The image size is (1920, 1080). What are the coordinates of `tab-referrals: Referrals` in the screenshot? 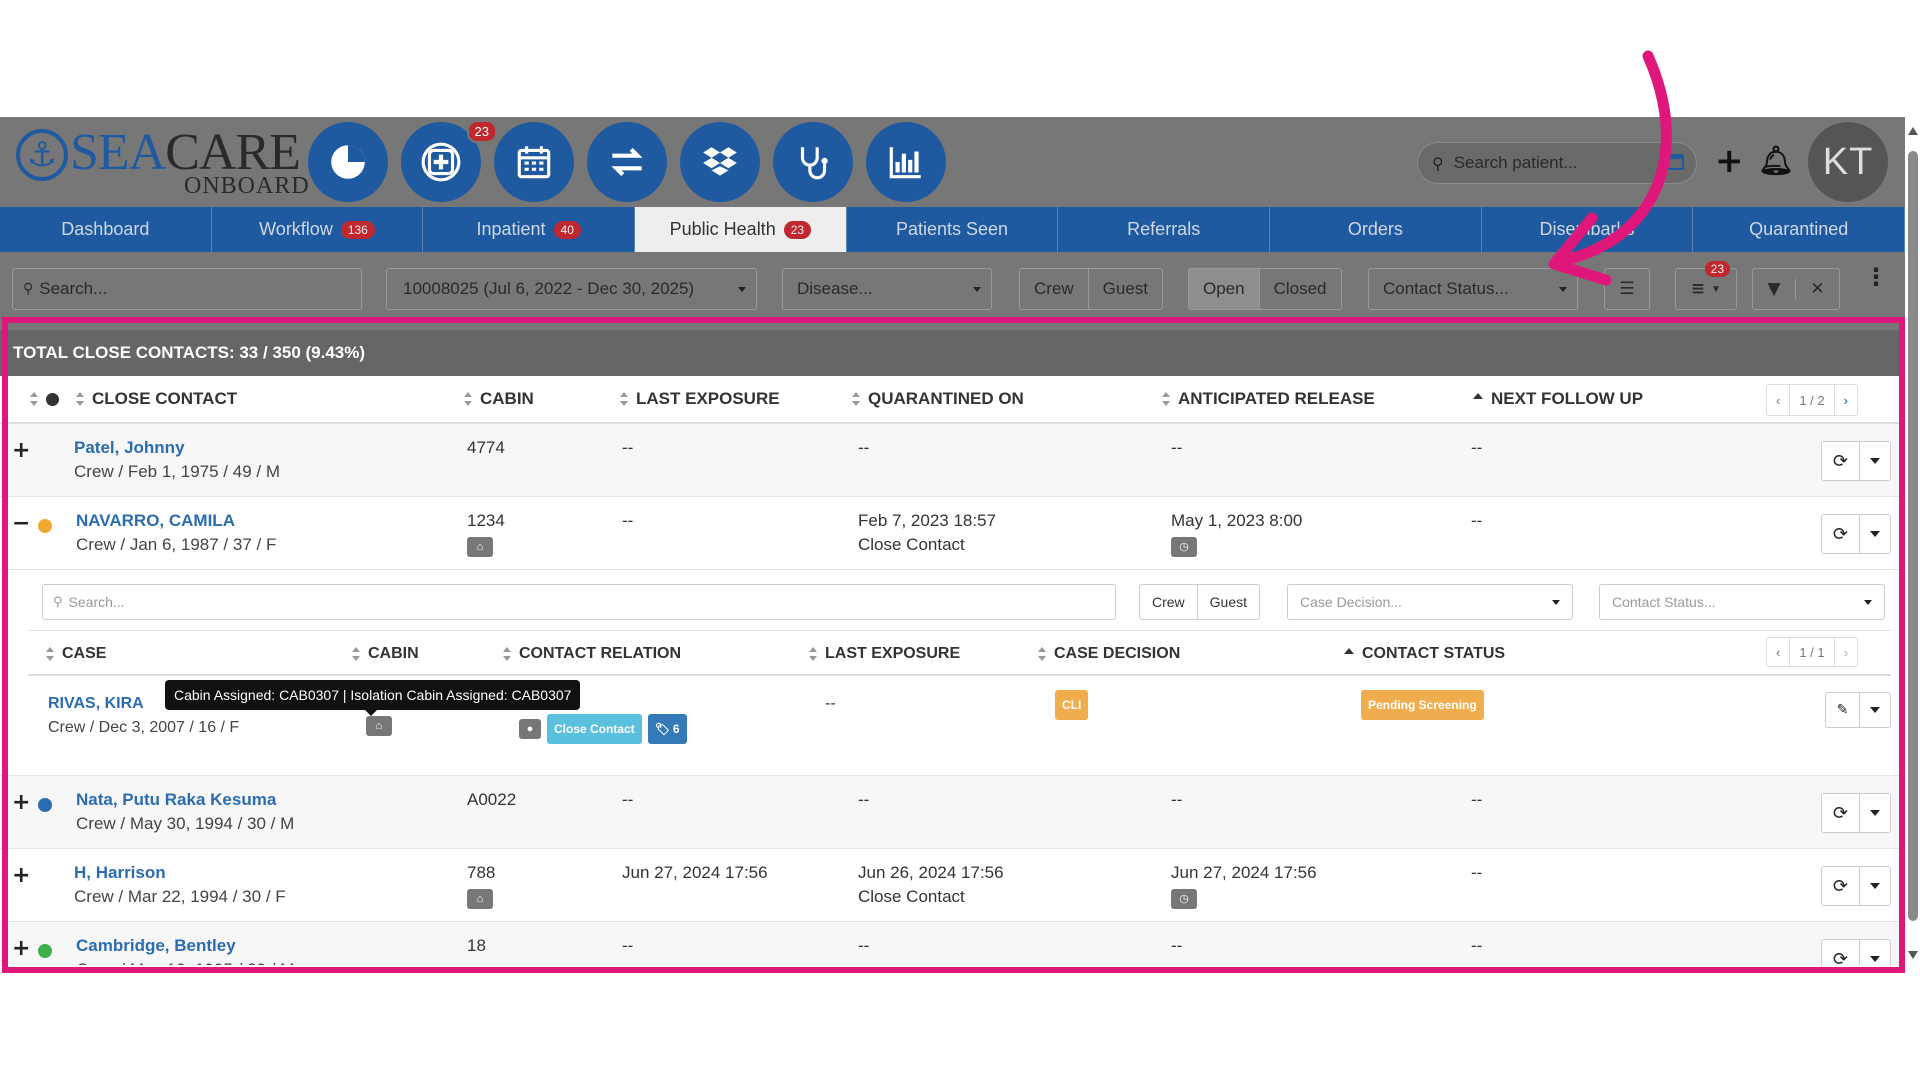 It's located at (1164, 229).